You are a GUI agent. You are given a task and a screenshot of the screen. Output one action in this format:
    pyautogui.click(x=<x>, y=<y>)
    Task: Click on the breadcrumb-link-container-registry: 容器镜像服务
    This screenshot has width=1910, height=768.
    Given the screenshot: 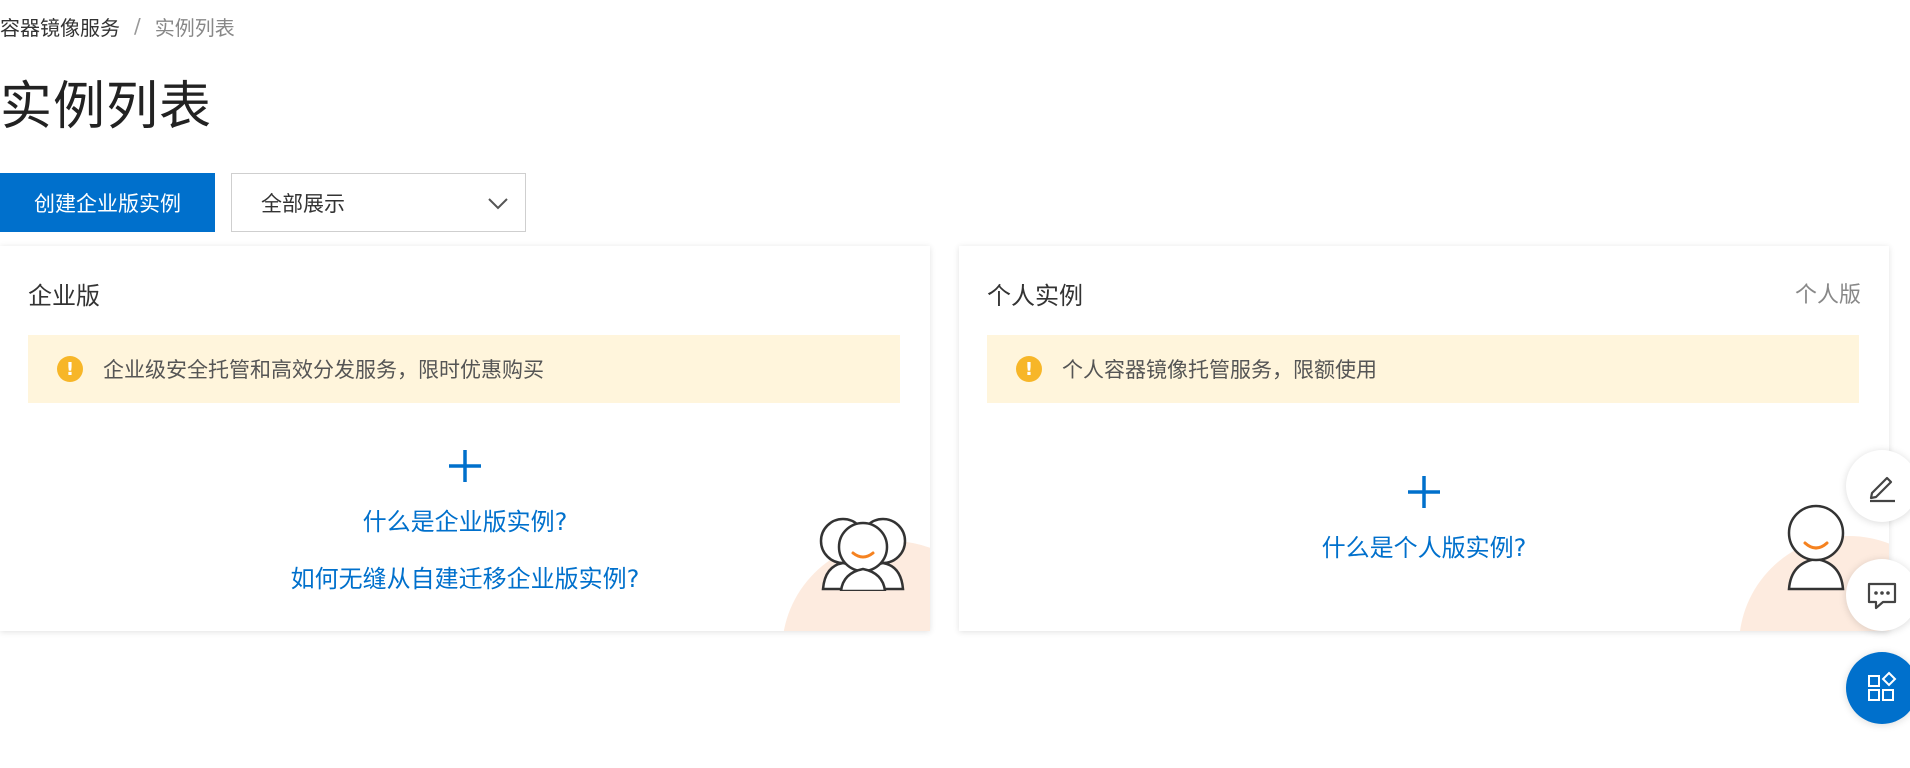 What is the action you would take?
    pyautogui.click(x=60, y=26)
    